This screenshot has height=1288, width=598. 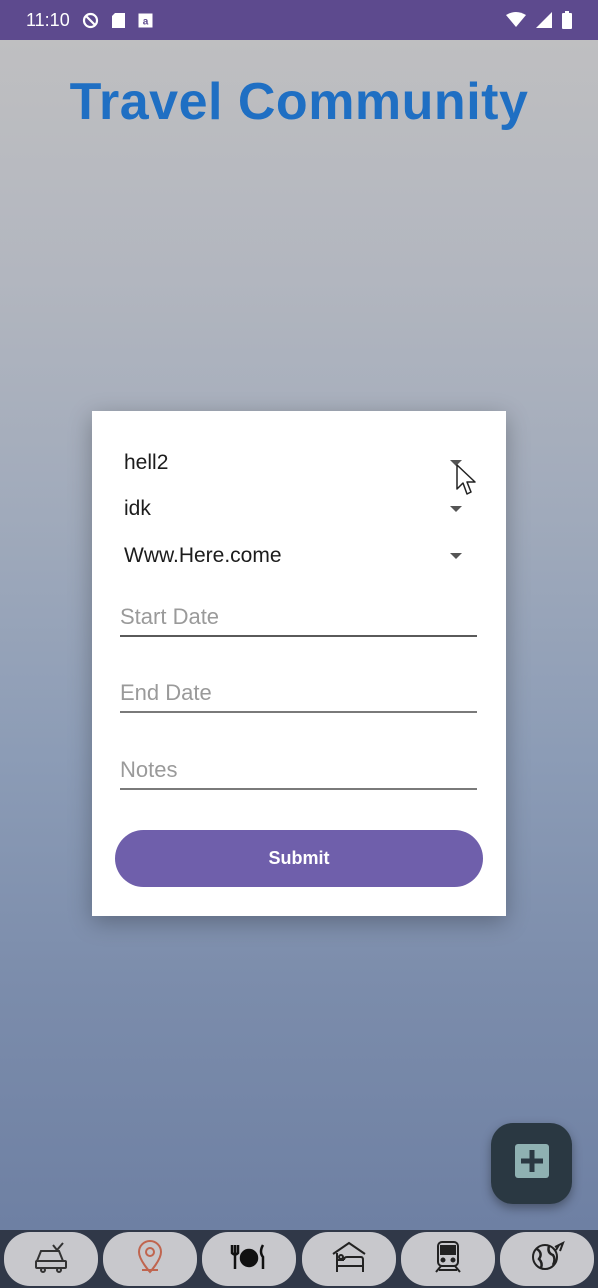 I want to click on nav-item-restaurants, so click(x=249, y=1259).